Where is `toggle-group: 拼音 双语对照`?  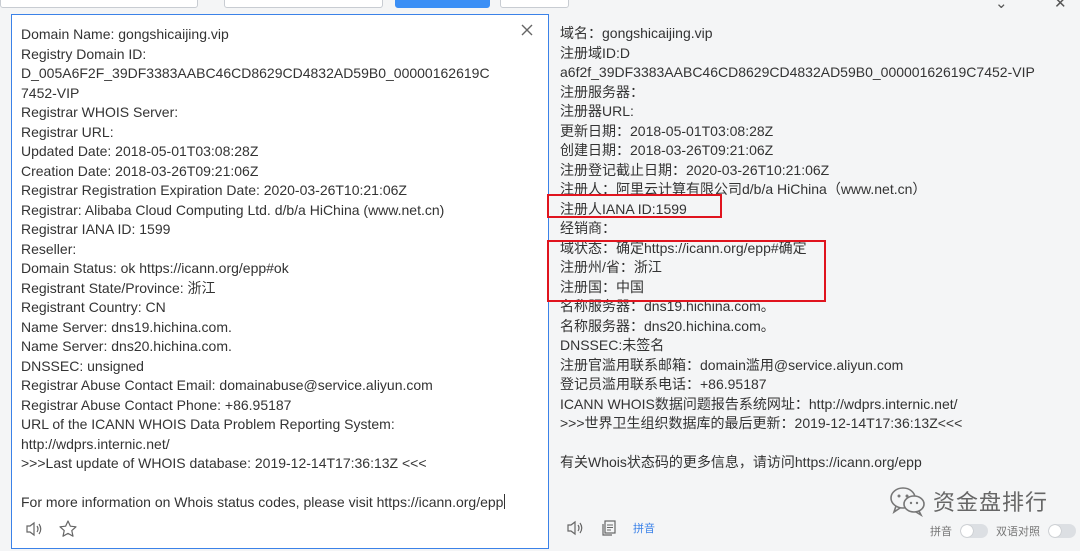
toggle-group: 拼音 双语对照 is located at coordinates (1003, 531).